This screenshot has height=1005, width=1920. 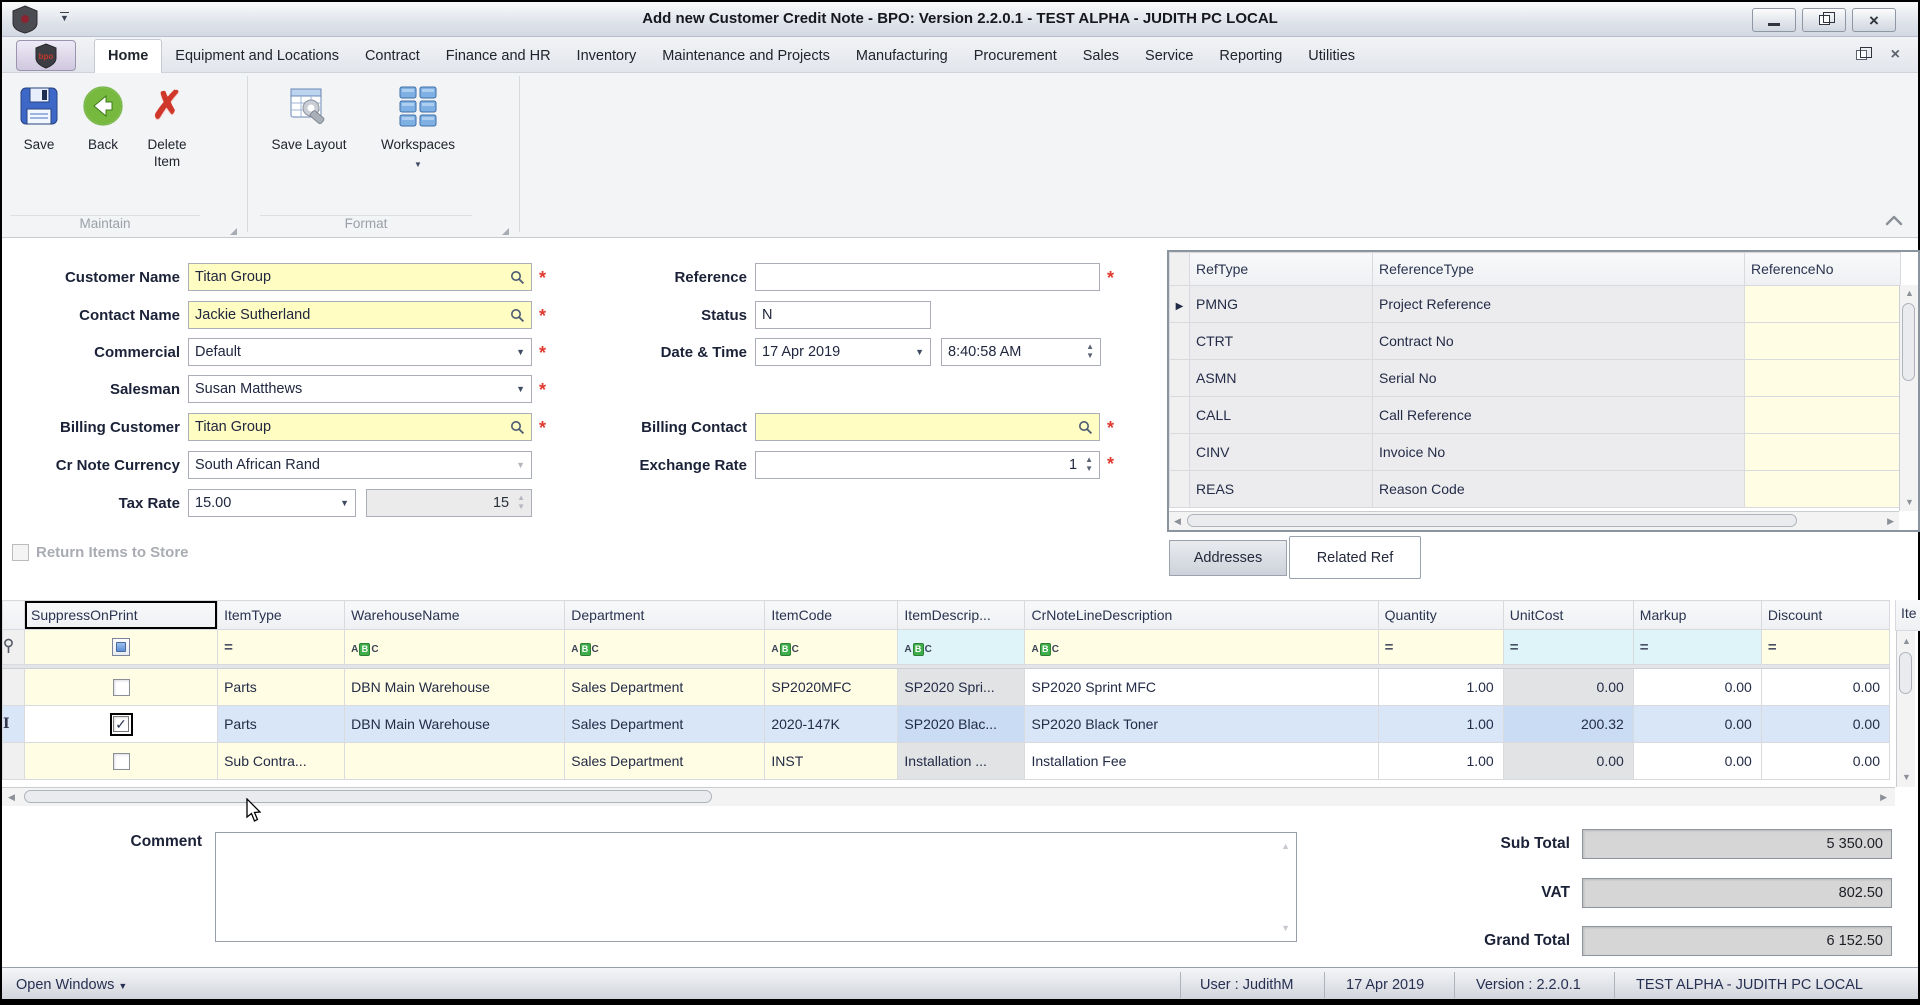 What do you see at coordinates (309, 118) in the screenshot?
I see `save-layout-button: Save Layout` at bounding box center [309, 118].